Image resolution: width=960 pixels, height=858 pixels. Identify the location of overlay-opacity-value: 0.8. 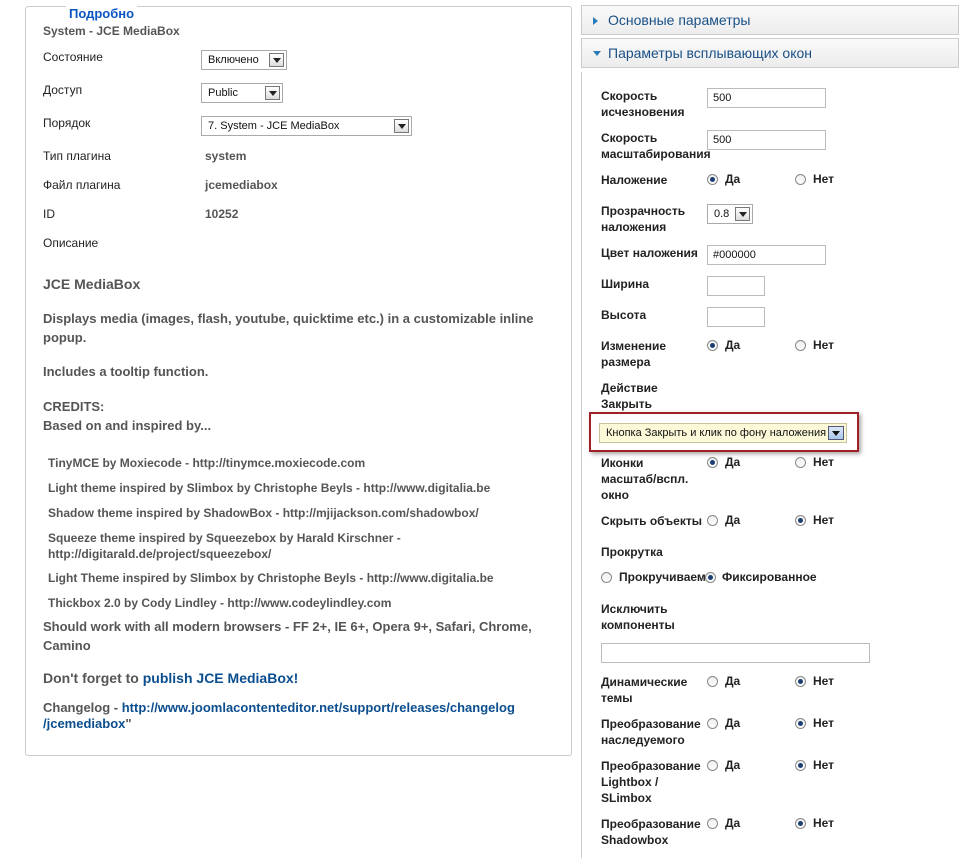
(722, 214).